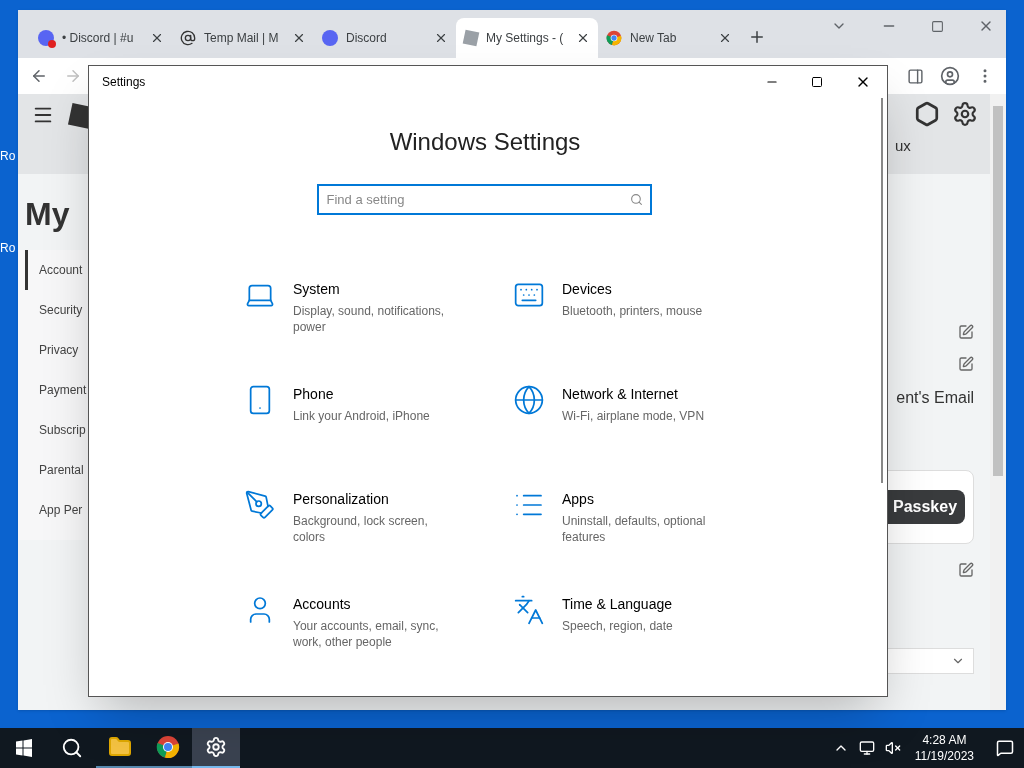  Describe the element at coordinates (361, 529) in the screenshot. I see `category-description: Background, lock screen, colors` at that location.